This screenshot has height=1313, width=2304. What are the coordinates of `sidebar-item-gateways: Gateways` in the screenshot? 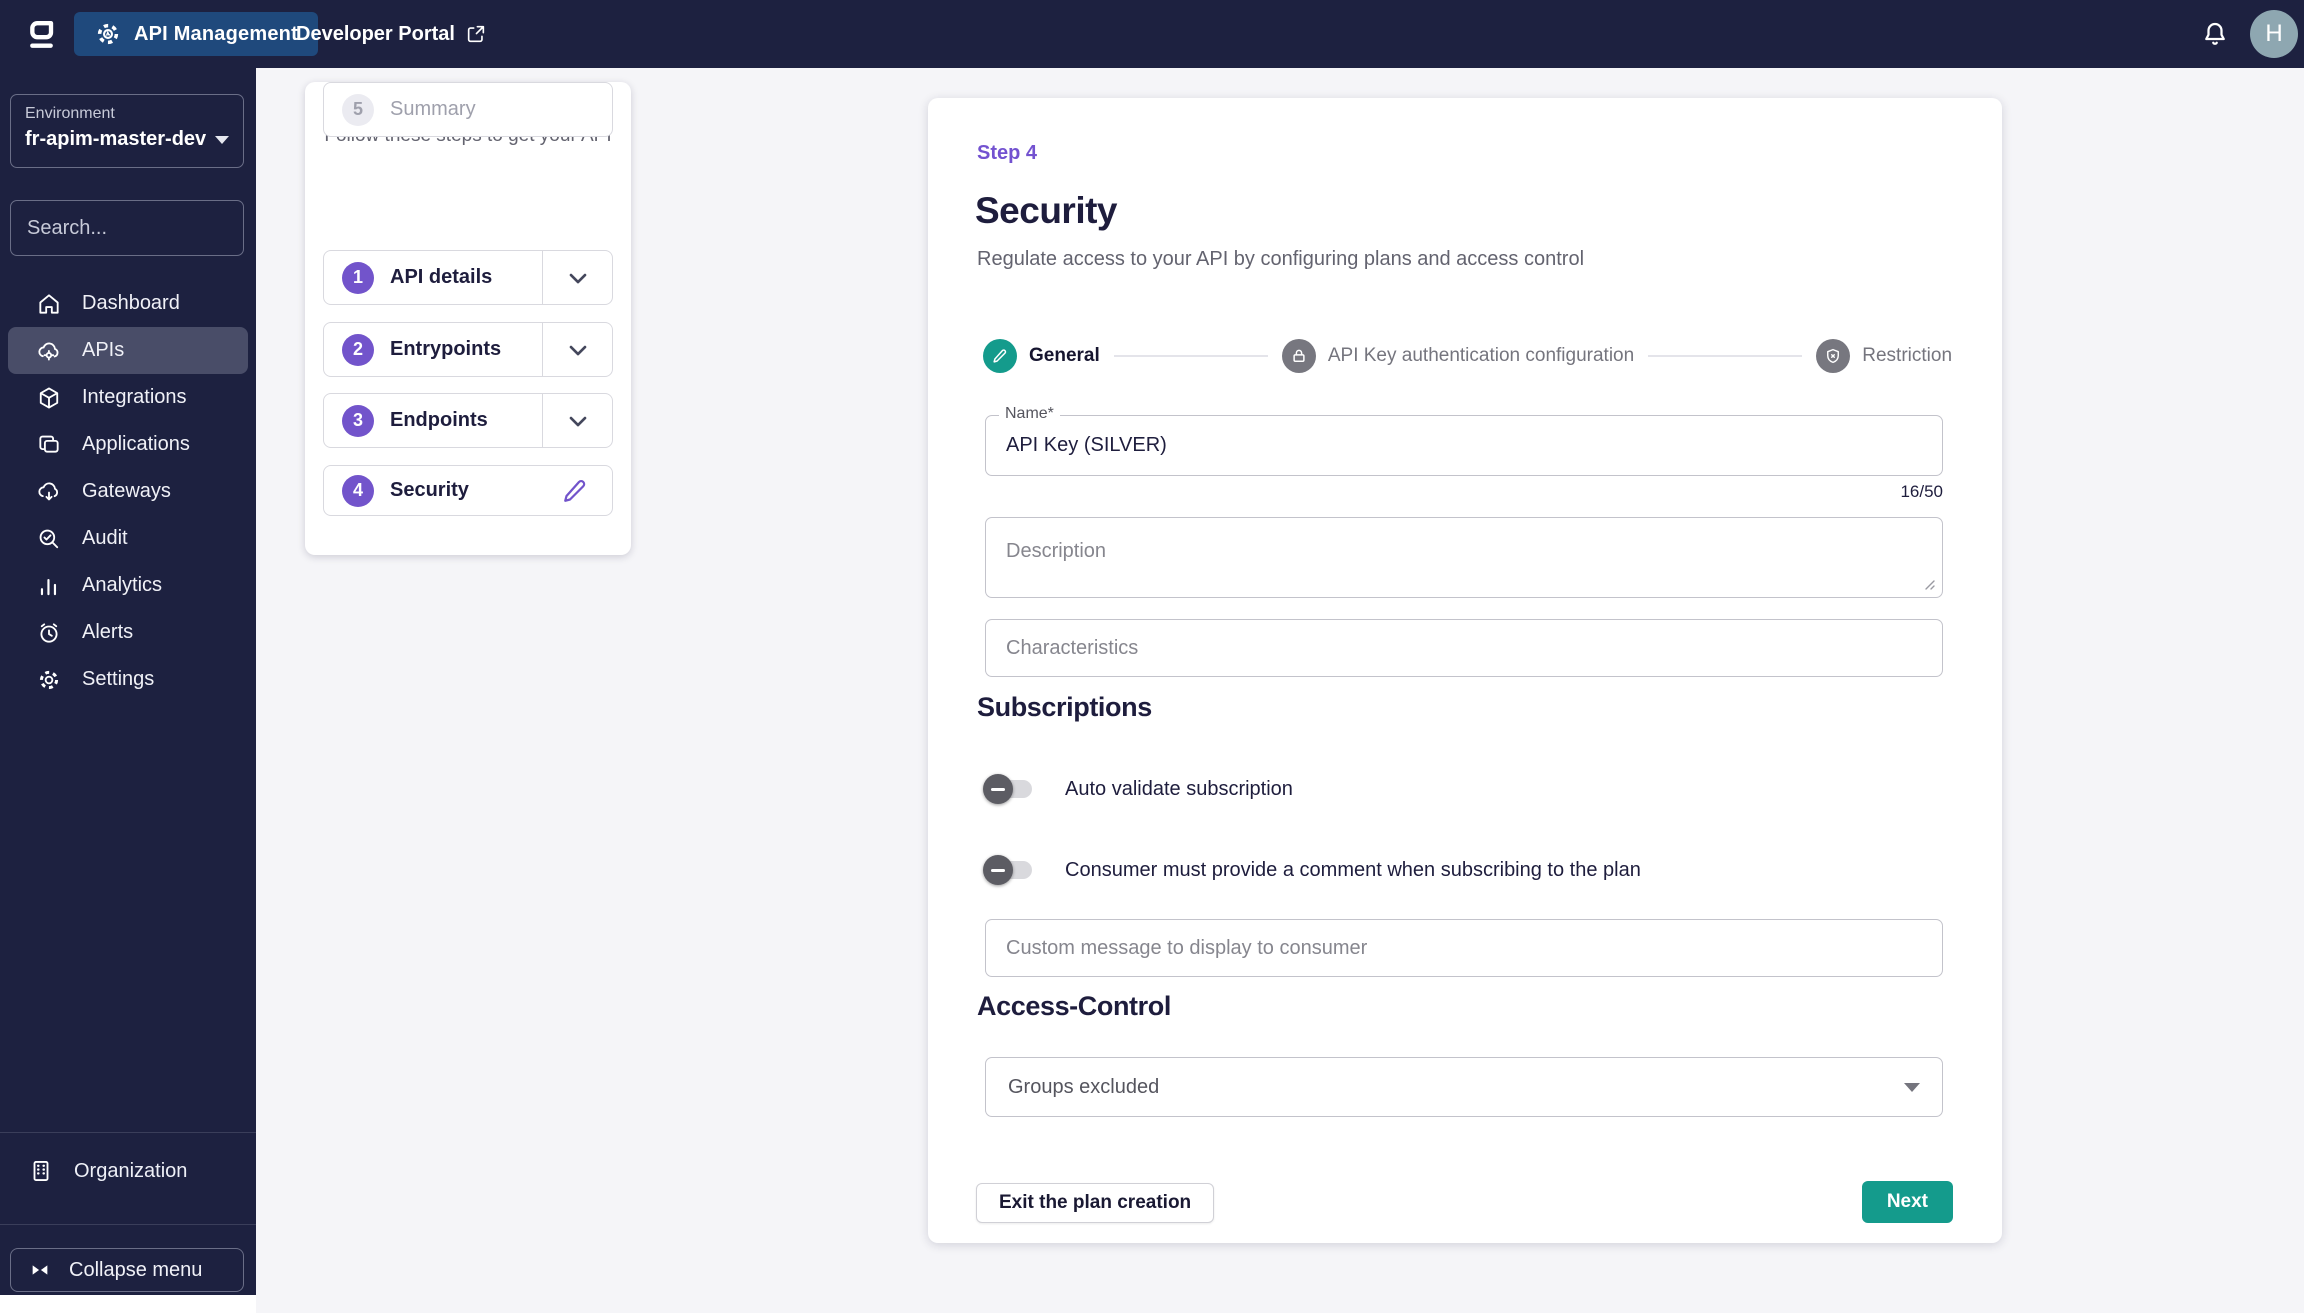 It's located at (128, 491).